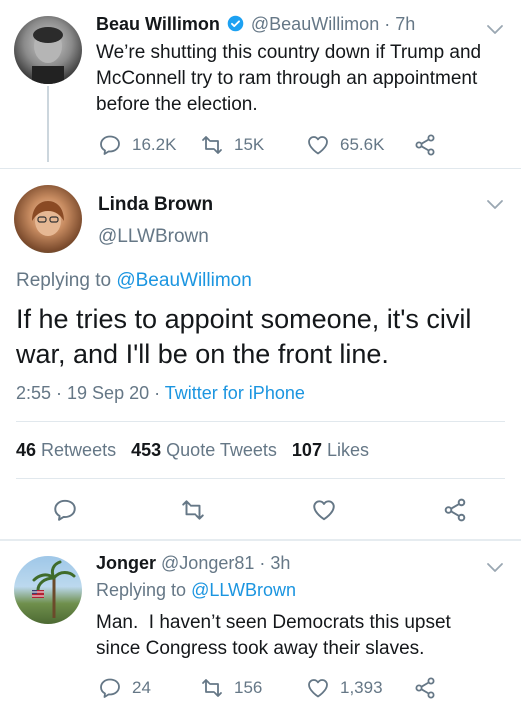 The image size is (521, 708). I want to click on author-handle: @LLWBrown, so click(153, 237).